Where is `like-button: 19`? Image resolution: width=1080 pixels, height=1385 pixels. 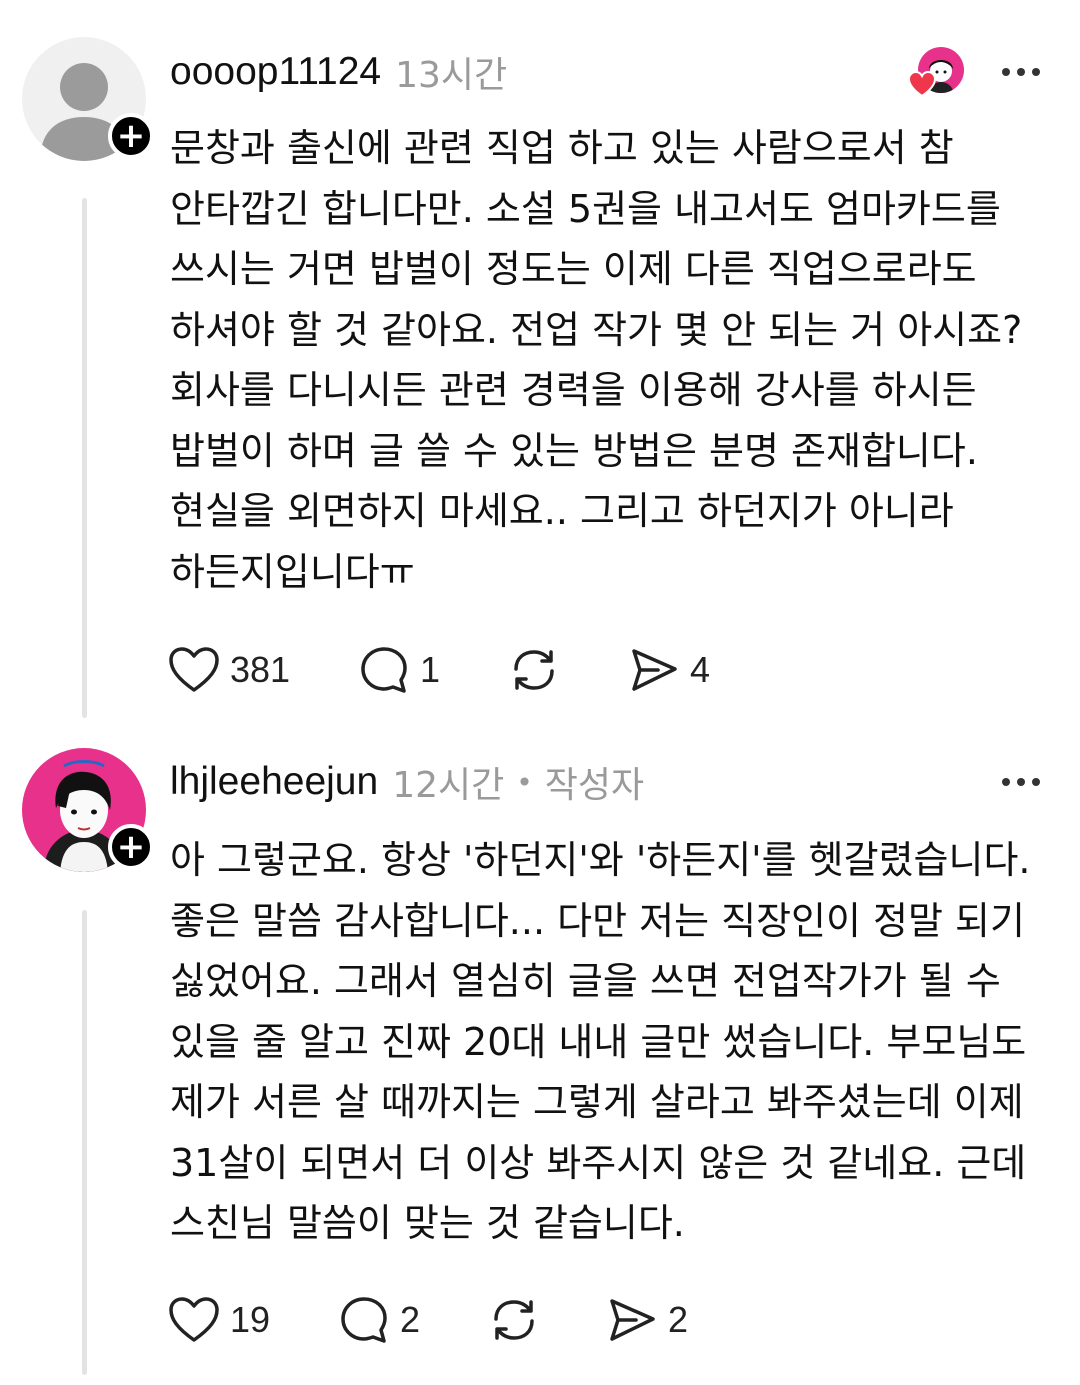
like-button: 19 is located at coordinates (253, 1320).